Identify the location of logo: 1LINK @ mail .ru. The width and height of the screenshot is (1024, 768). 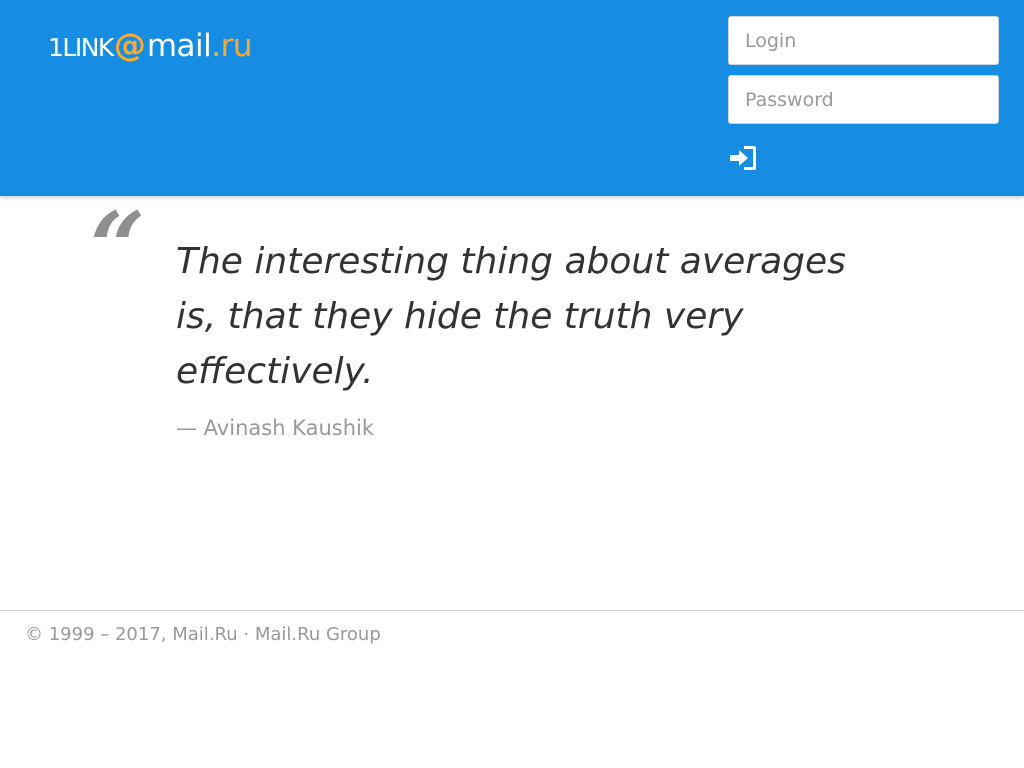
(150, 45).